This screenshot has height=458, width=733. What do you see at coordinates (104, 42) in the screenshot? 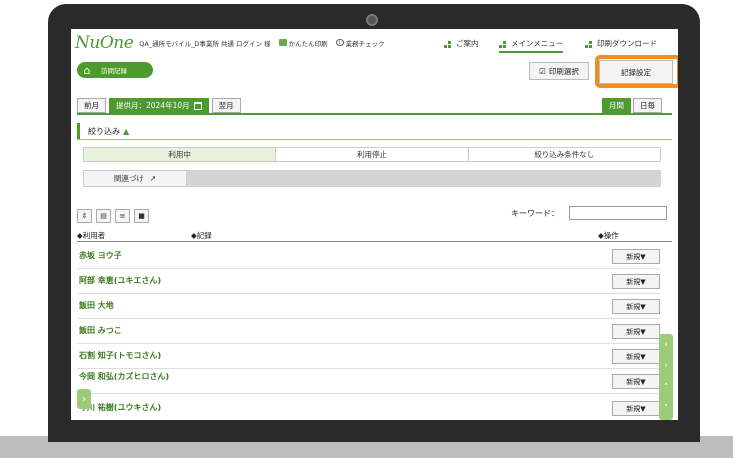
I see `app-logo: NuOne` at bounding box center [104, 42].